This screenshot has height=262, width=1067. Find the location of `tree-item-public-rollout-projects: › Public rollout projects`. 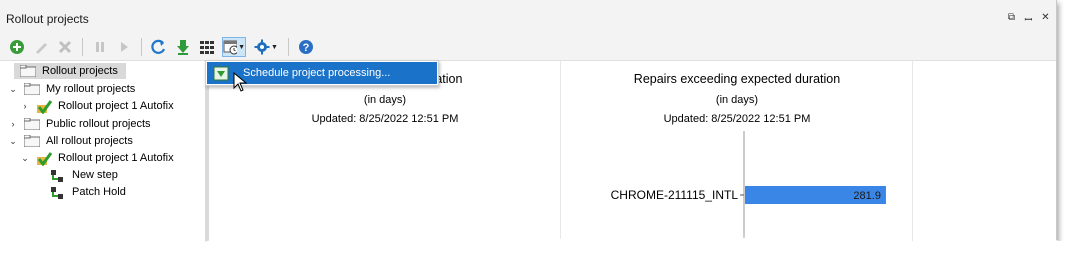

tree-item-public-rollout-projects: › Public rollout projects is located at coordinates (79, 124).